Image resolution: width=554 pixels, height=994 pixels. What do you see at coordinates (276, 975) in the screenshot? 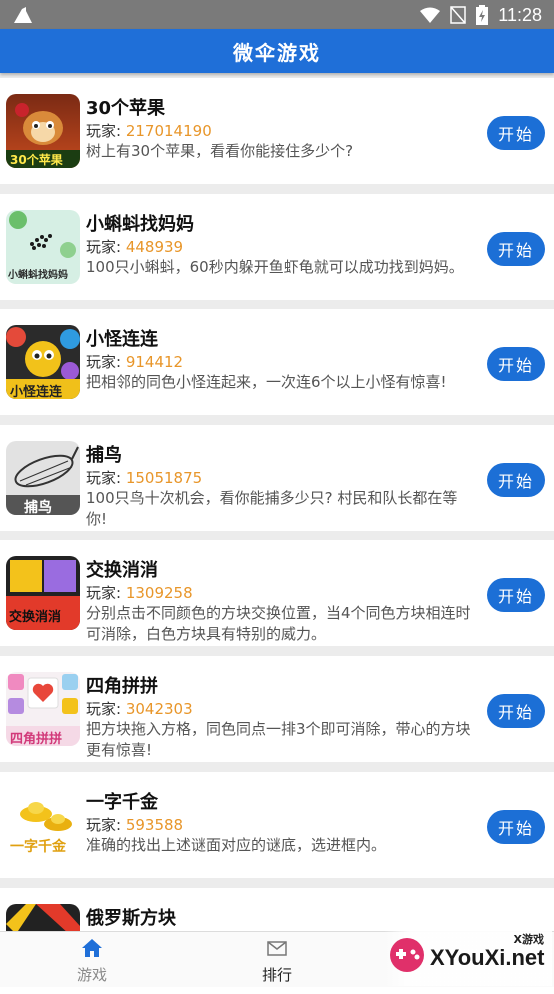
I see `tab-label: 排行` at bounding box center [276, 975].